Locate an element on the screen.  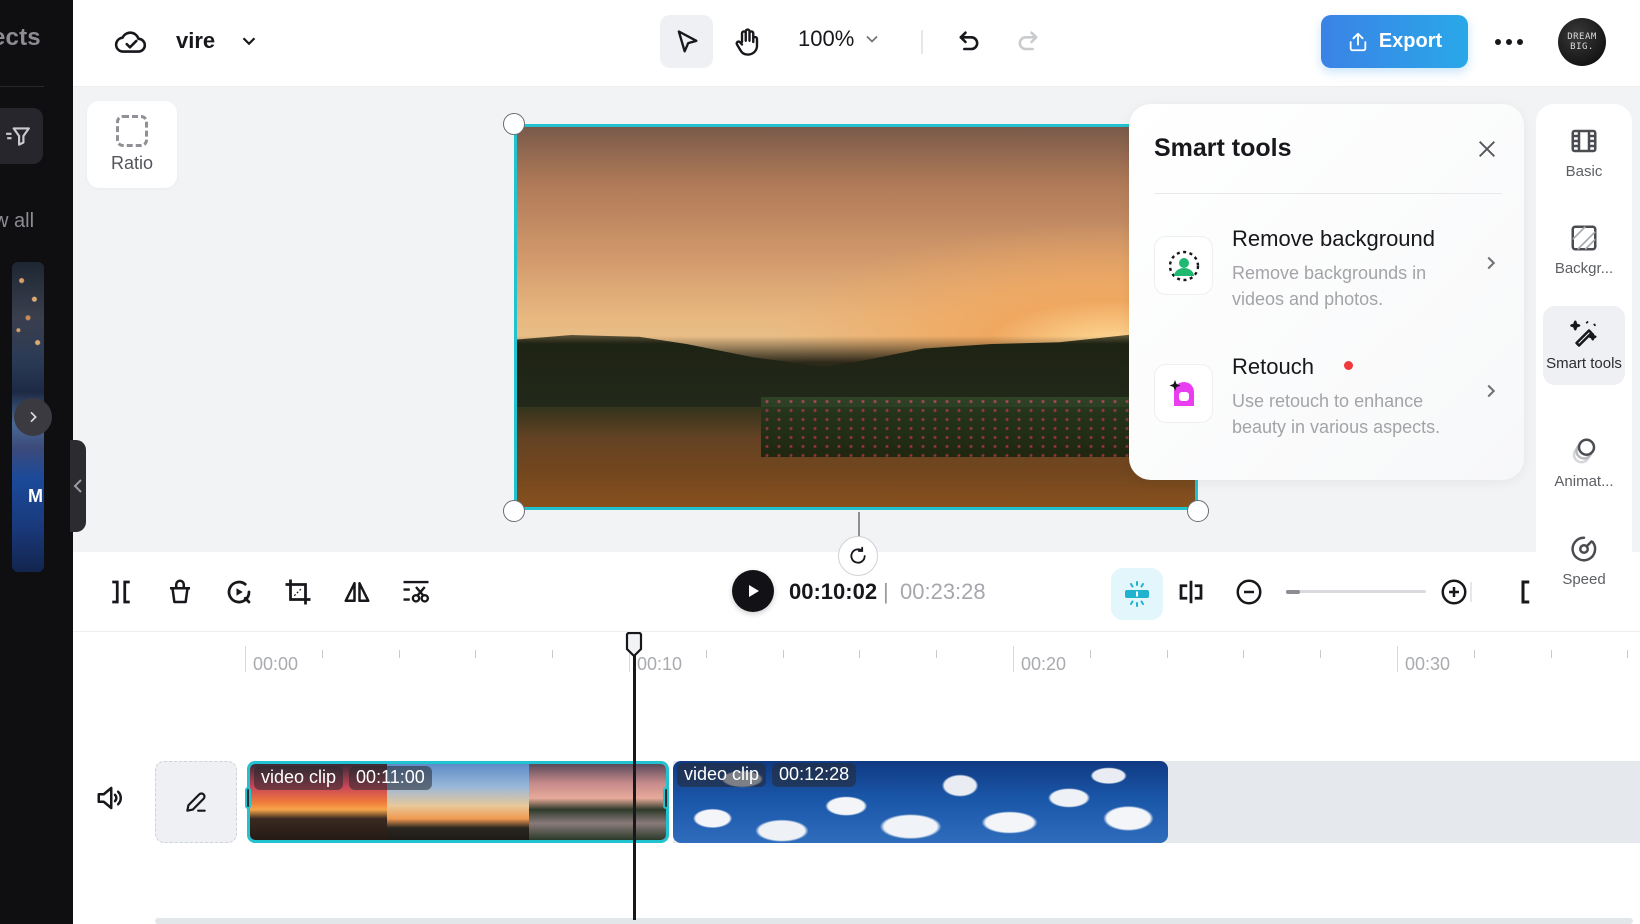
rotate-handle is located at coordinates (858, 556).